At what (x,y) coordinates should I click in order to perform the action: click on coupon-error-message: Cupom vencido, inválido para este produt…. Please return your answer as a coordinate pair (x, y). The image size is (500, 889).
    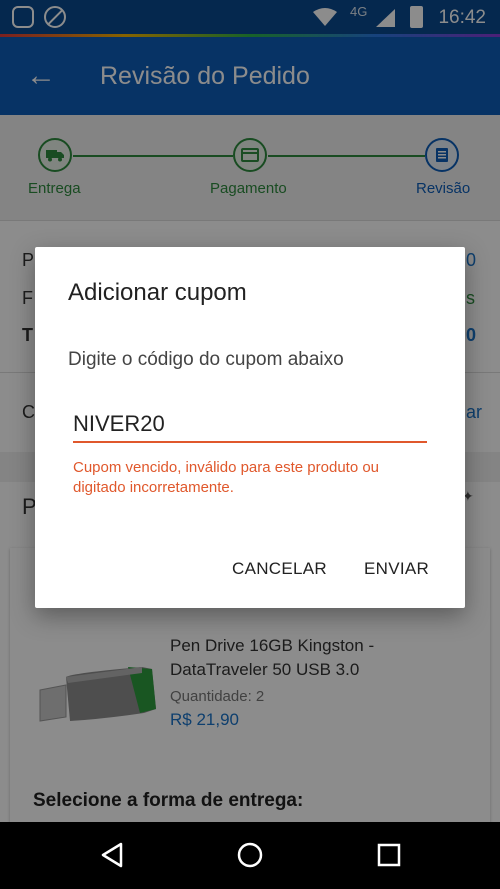
    Looking at the image, I should click on (226, 477).